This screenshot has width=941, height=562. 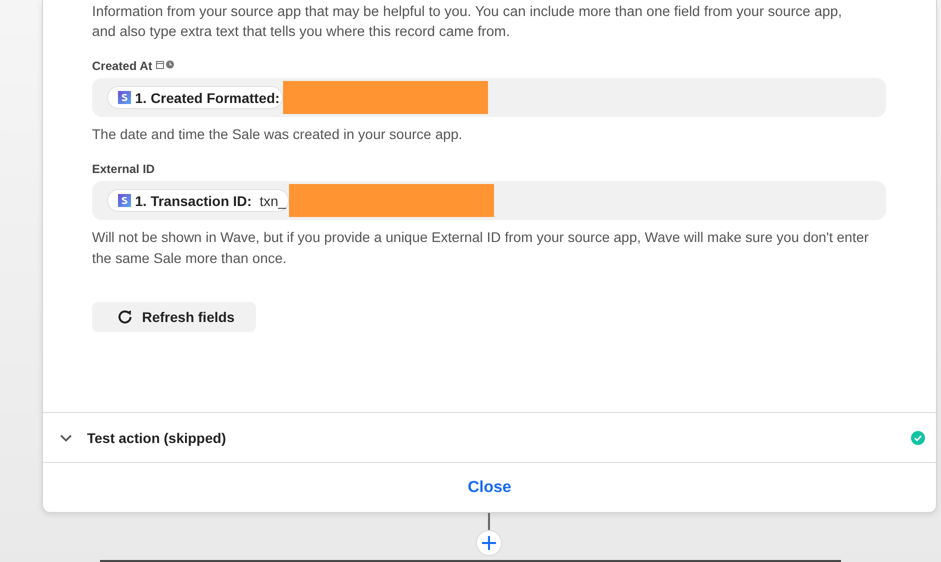 I want to click on input-field: 1. Transaction ID: txn_, so click(x=489, y=200).